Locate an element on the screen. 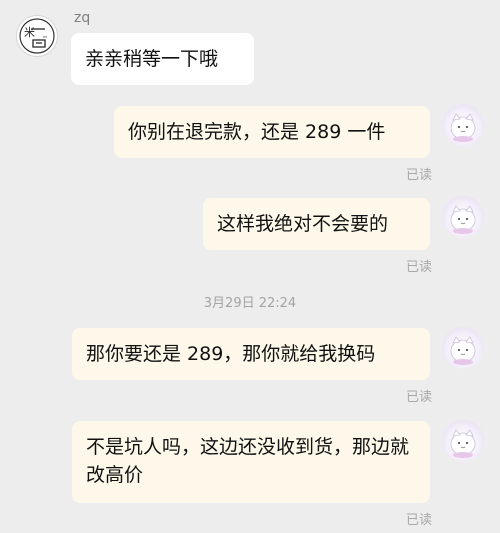  contact-name: zq is located at coordinates (82, 18).